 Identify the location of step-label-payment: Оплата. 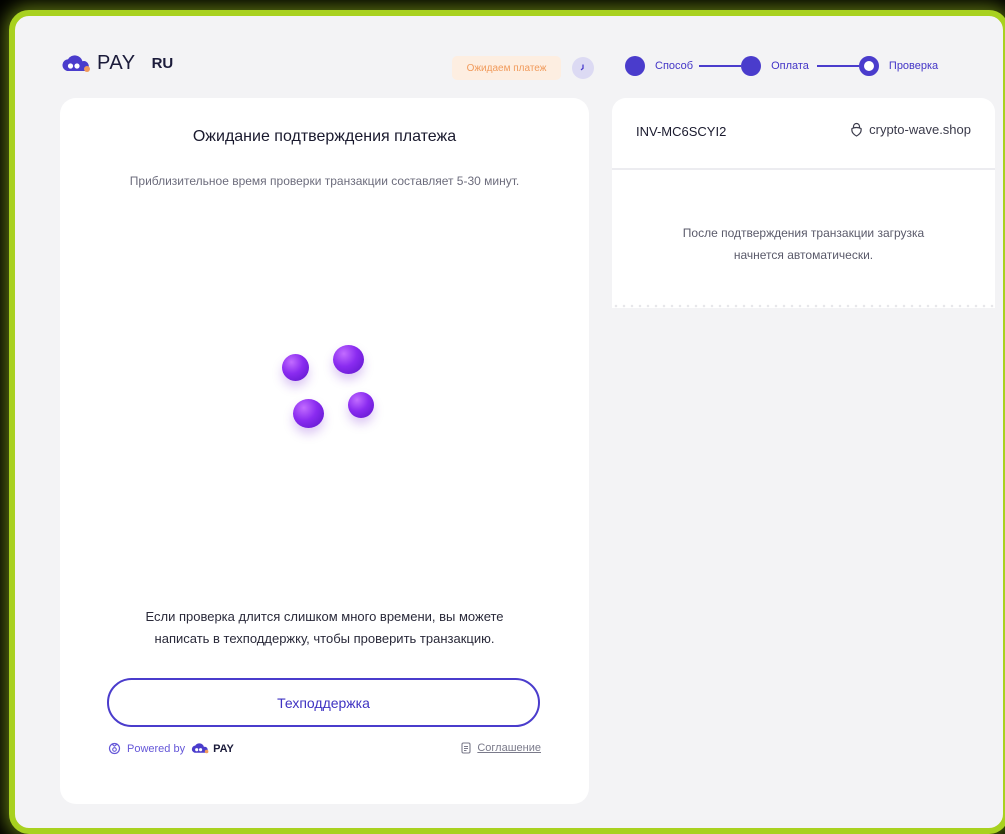
(790, 66).